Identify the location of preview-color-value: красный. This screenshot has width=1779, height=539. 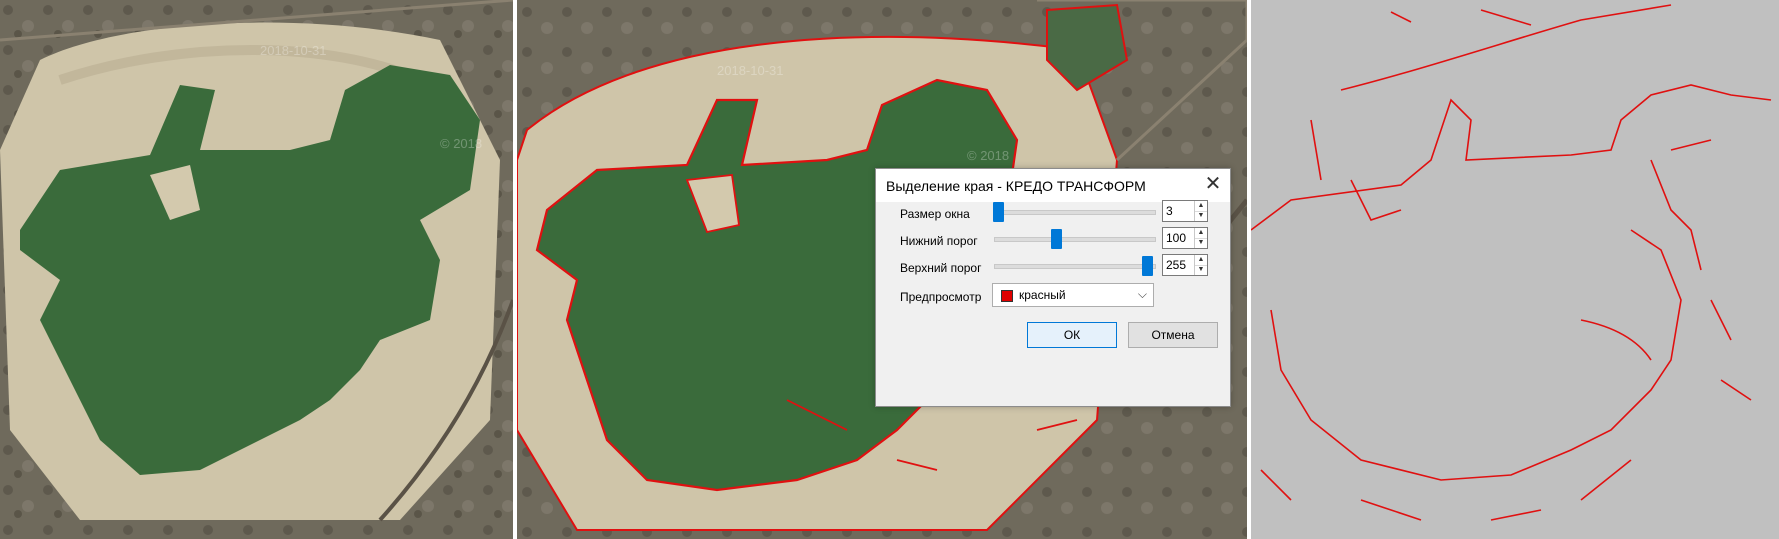
(1042, 295).